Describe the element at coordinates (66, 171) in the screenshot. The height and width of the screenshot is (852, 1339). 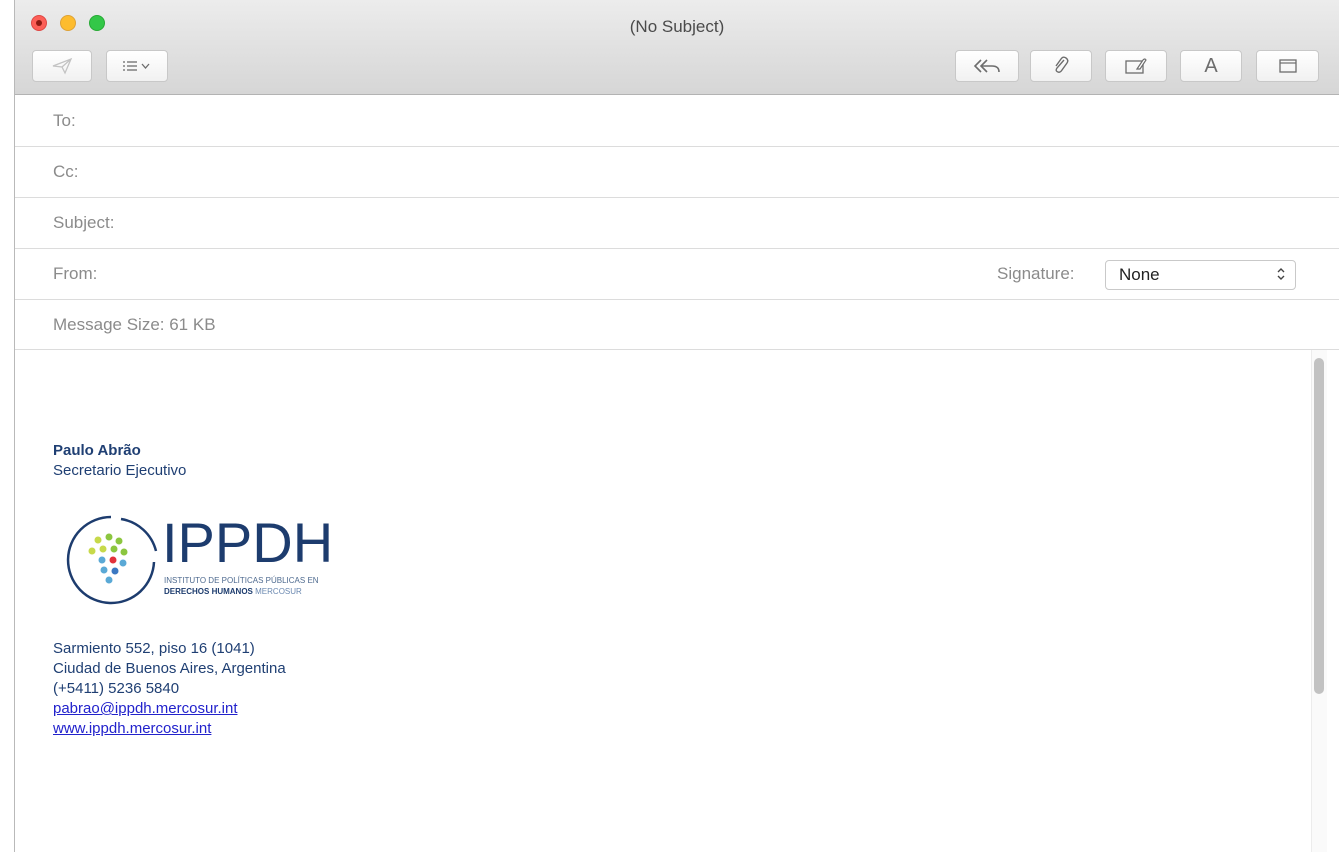
I see `cc-label: Cc:` at that location.